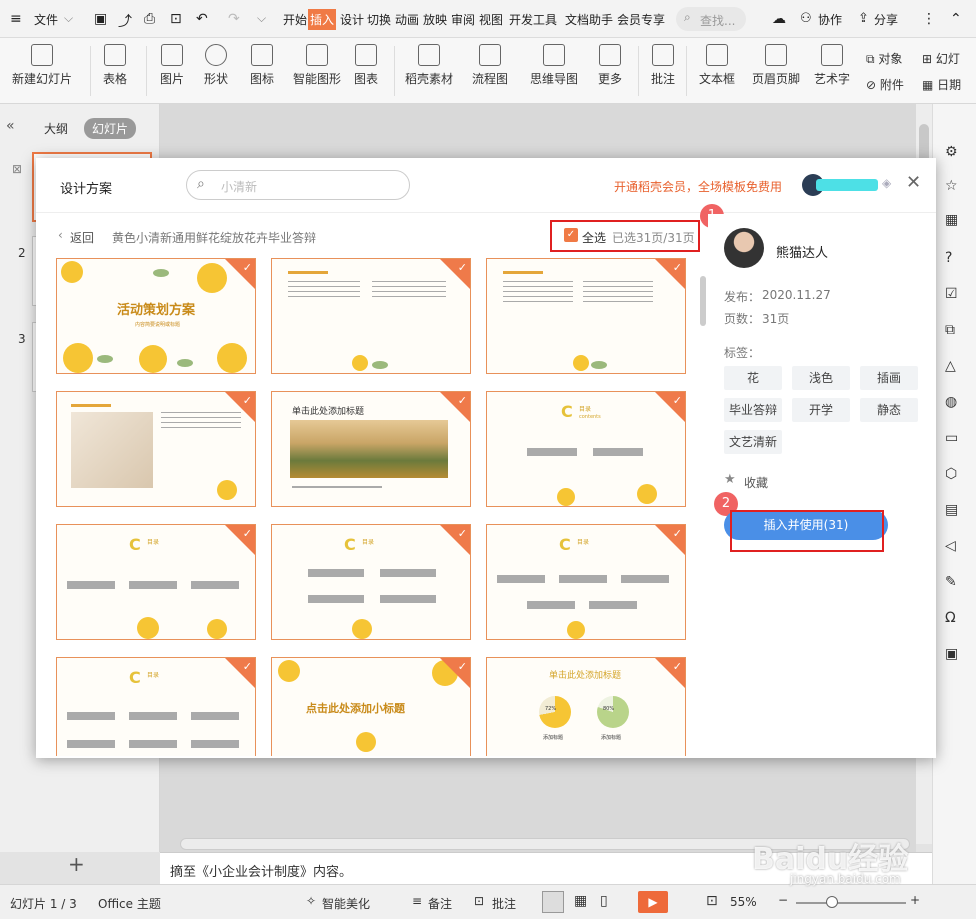  I want to click on close-icon: ✕, so click(913, 182).